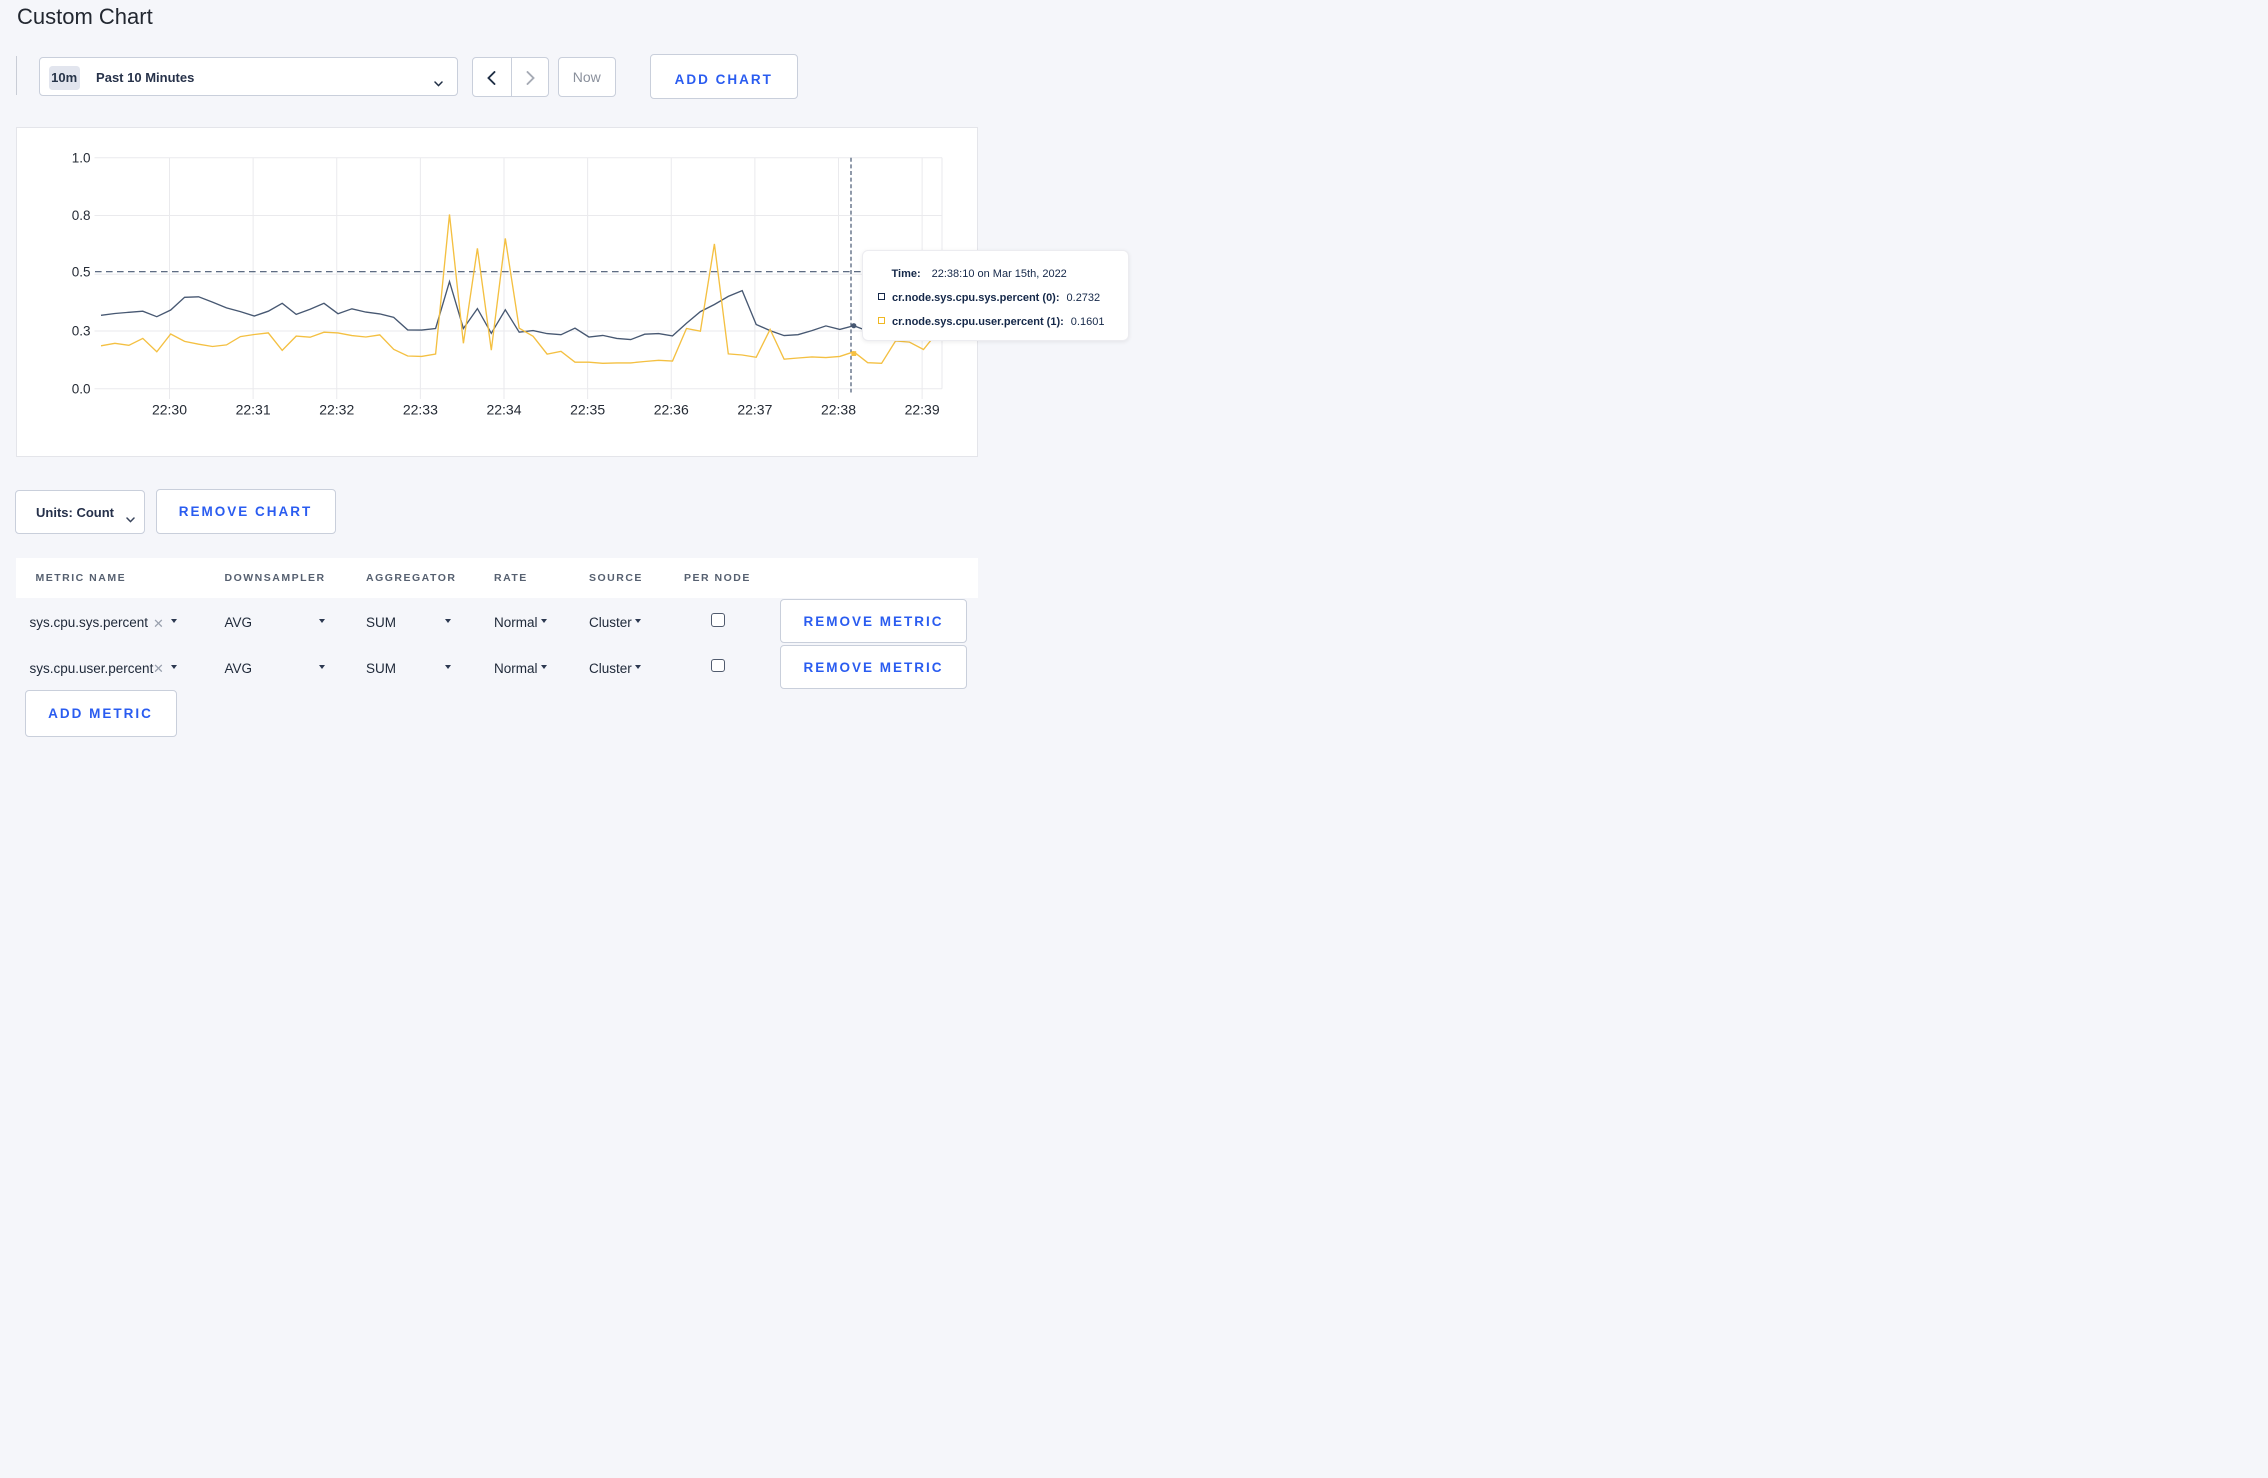  What do you see at coordinates (169, 410) in the screenshot?
I see `svg-text: 22:30` at bounding box center [169, 410].